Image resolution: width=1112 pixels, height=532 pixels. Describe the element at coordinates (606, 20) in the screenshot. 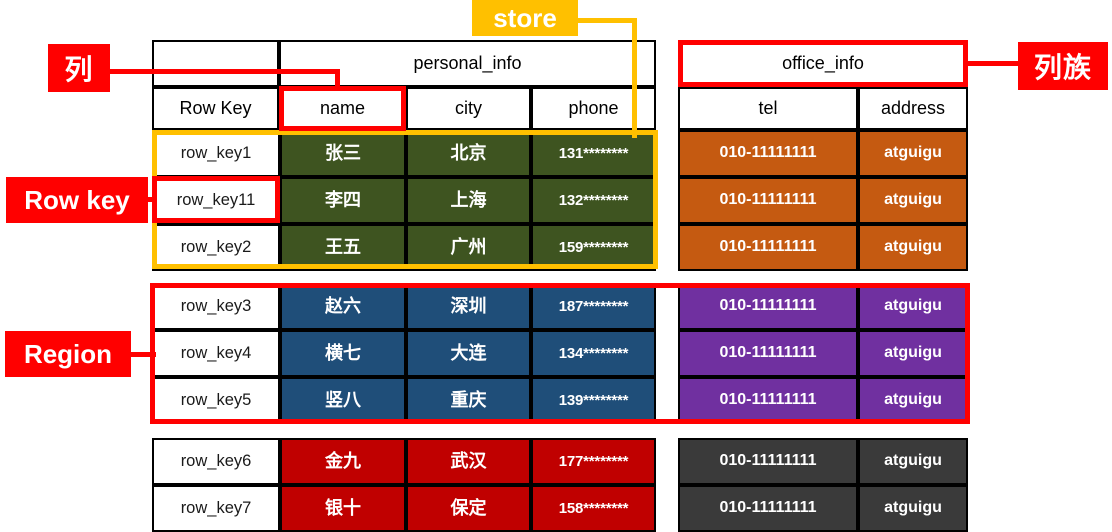

I see `store-connector-horizontal` at that location.